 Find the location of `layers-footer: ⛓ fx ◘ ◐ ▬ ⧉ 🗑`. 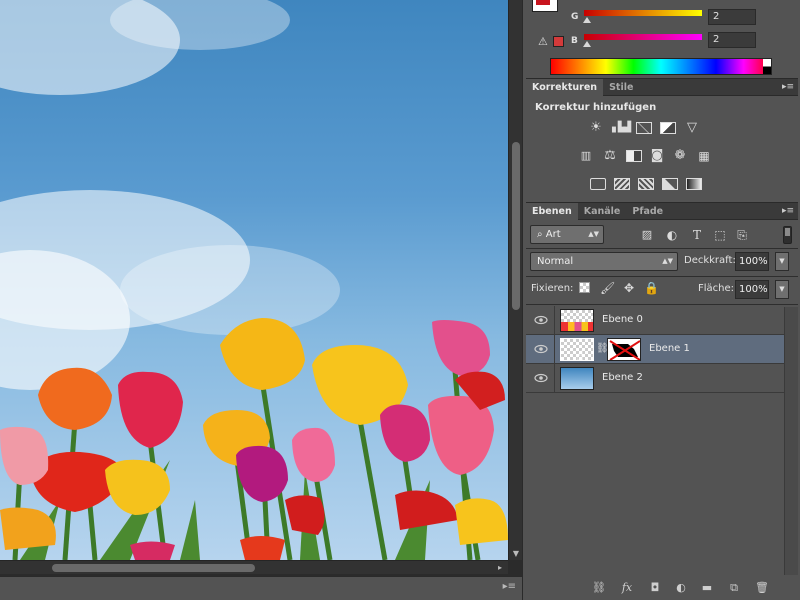

layers-footer: ⛓ fx ◘ ◐ ▬ ⧉ 🗑 is located at coordinates (662, 588).